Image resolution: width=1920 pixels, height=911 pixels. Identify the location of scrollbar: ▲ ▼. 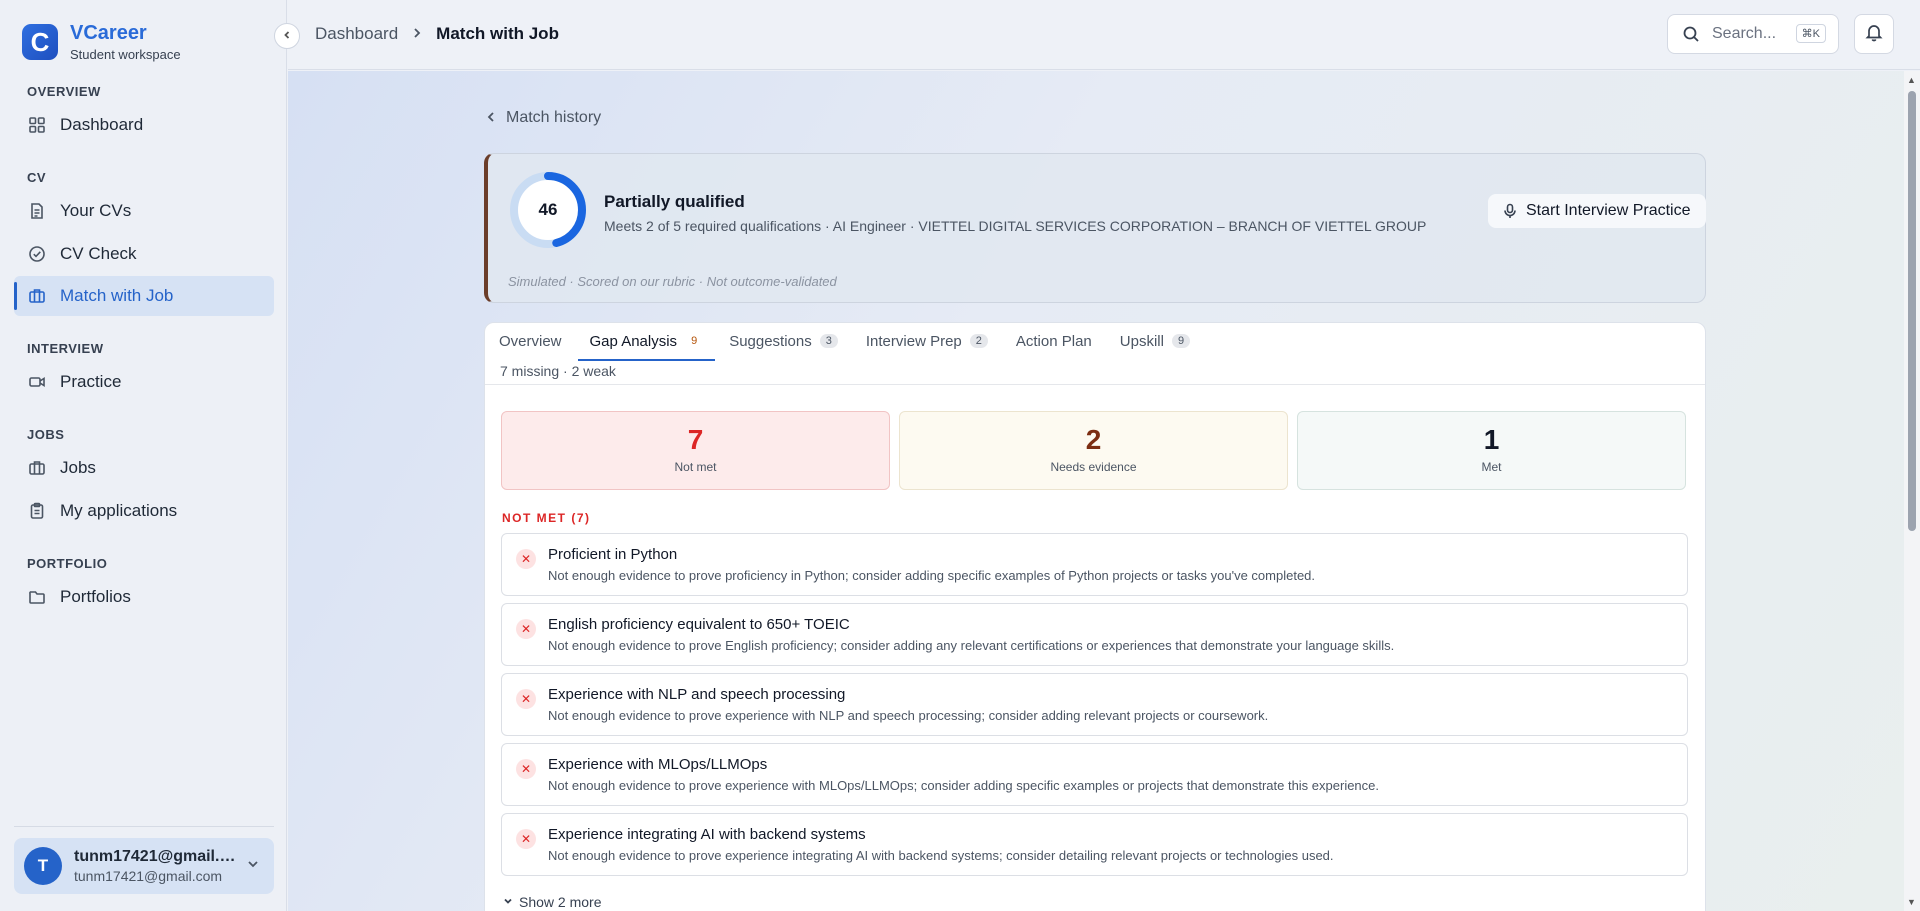
(1912, 491).